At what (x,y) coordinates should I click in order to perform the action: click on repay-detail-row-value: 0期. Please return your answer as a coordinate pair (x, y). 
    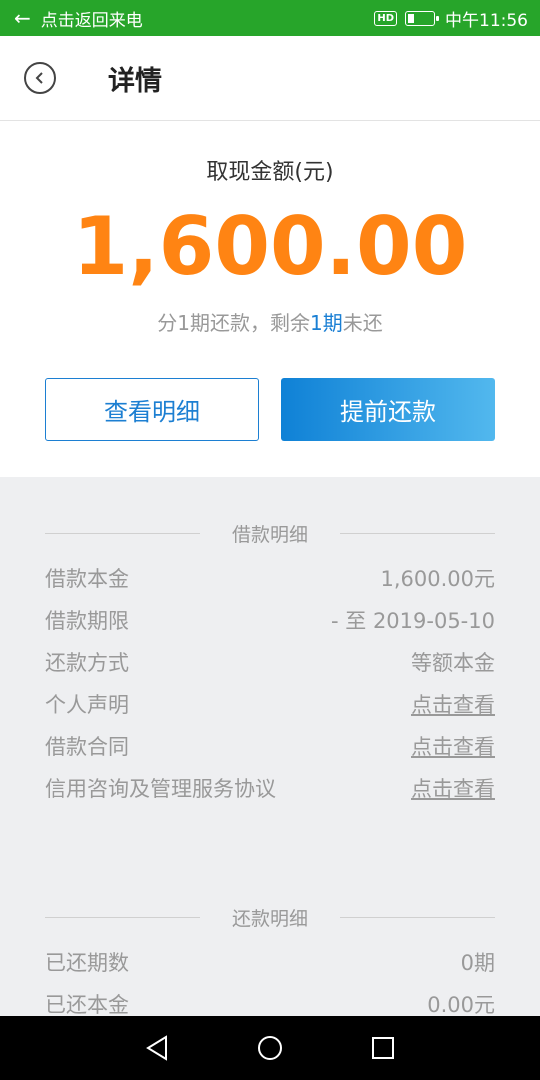
    Looking at the image, I should click on (477, 963).